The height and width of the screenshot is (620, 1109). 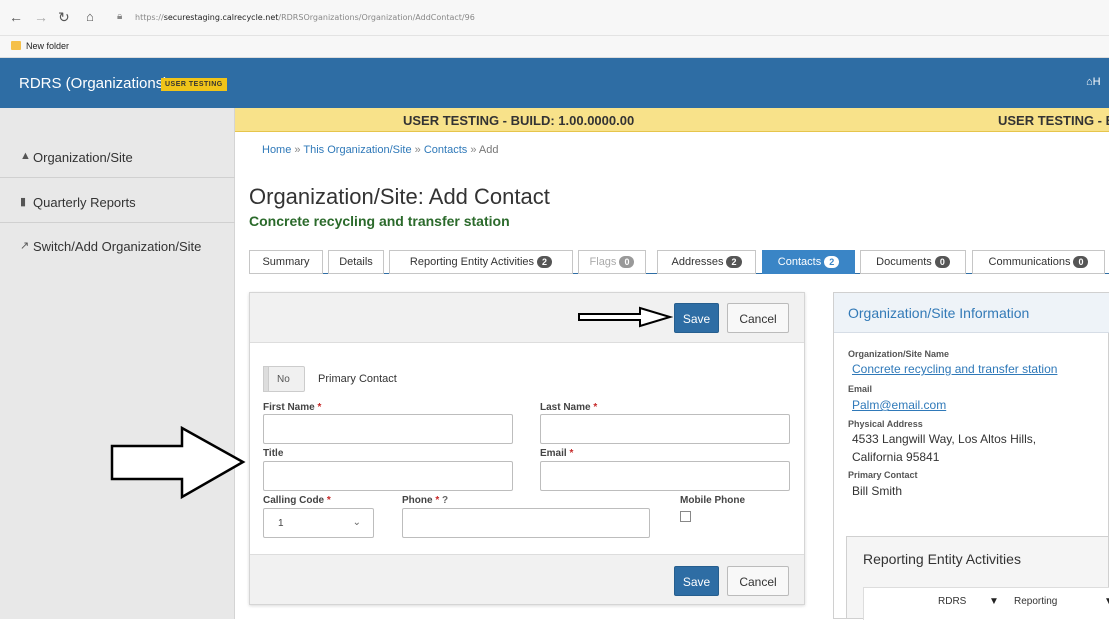 I want to click on lock-icon: 🔒︎, so click(x=120, y=16).